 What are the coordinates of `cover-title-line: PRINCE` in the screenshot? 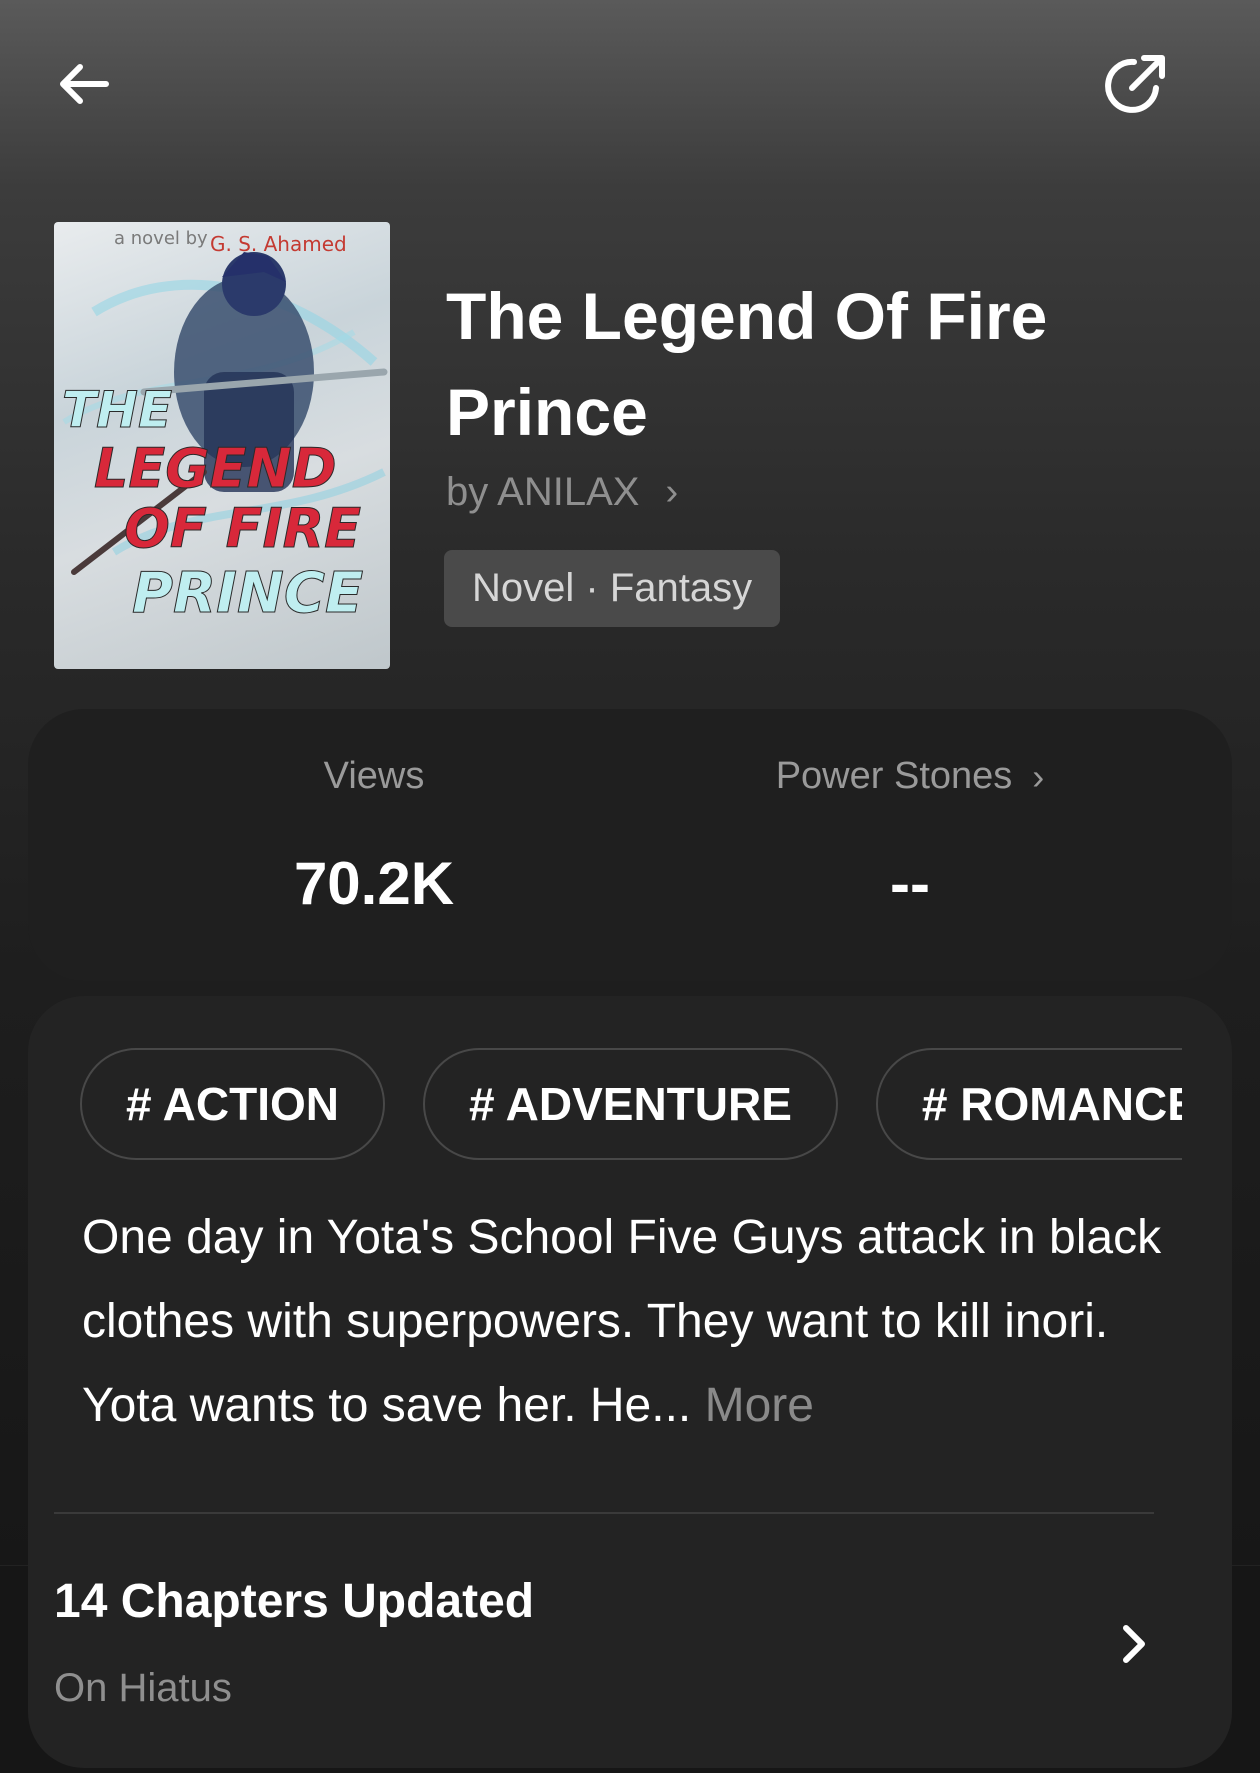 It's located at (247, 593).